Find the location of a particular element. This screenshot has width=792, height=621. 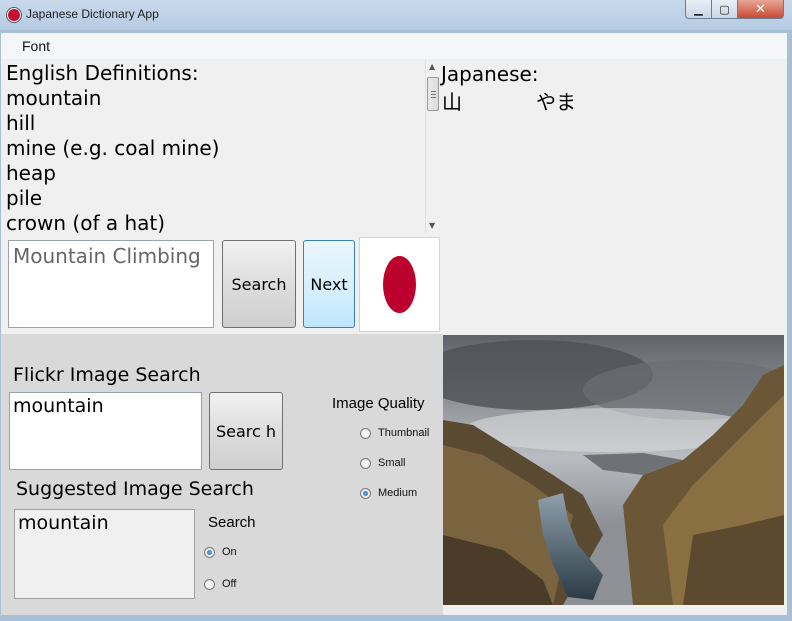

definition-item: heap is located at coordinates (31, 173).